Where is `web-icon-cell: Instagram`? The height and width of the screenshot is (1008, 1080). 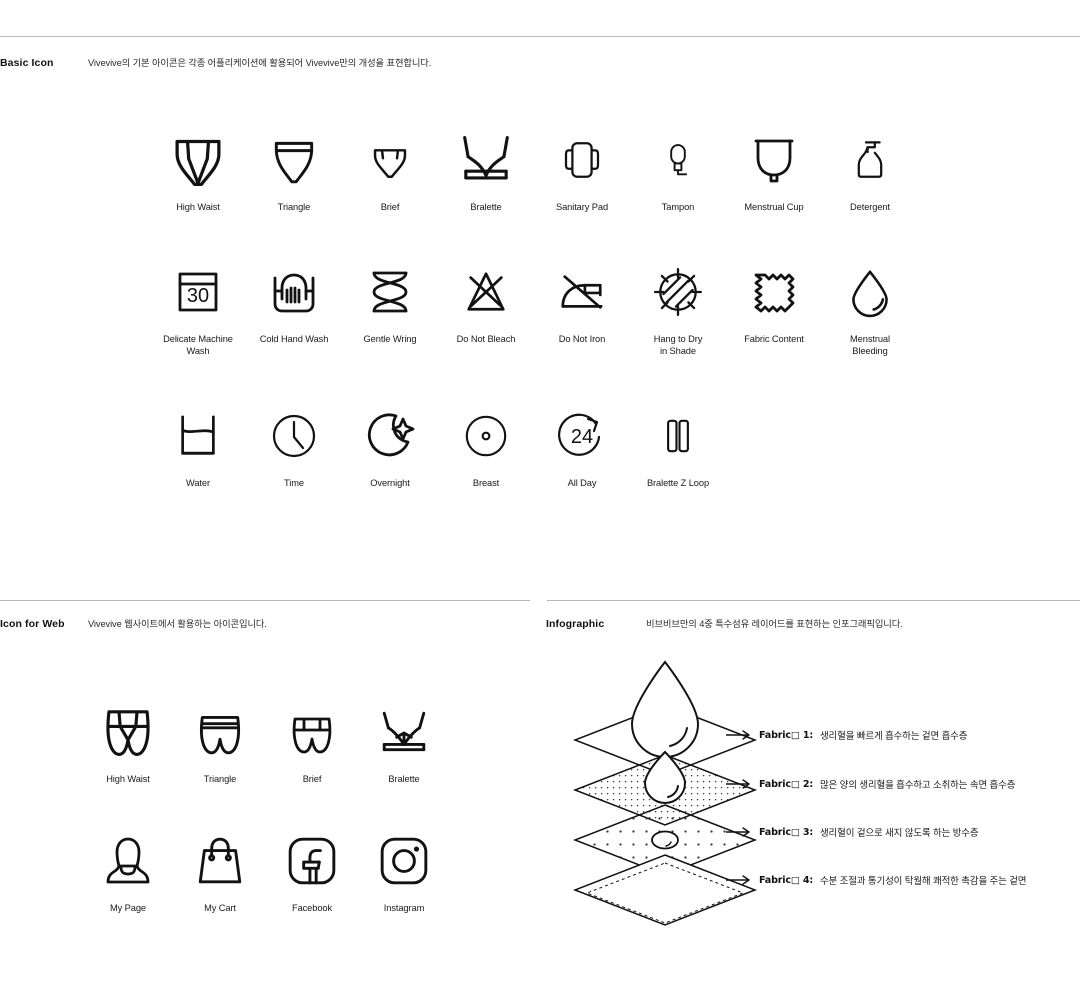 web-icon-cell: Instagram is located at coordinates (404, 872).